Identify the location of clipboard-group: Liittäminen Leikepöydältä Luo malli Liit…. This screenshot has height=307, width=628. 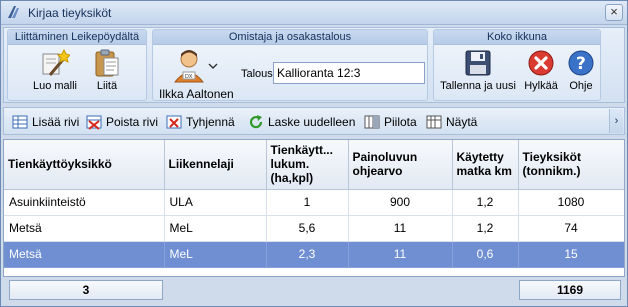
(77, 65).